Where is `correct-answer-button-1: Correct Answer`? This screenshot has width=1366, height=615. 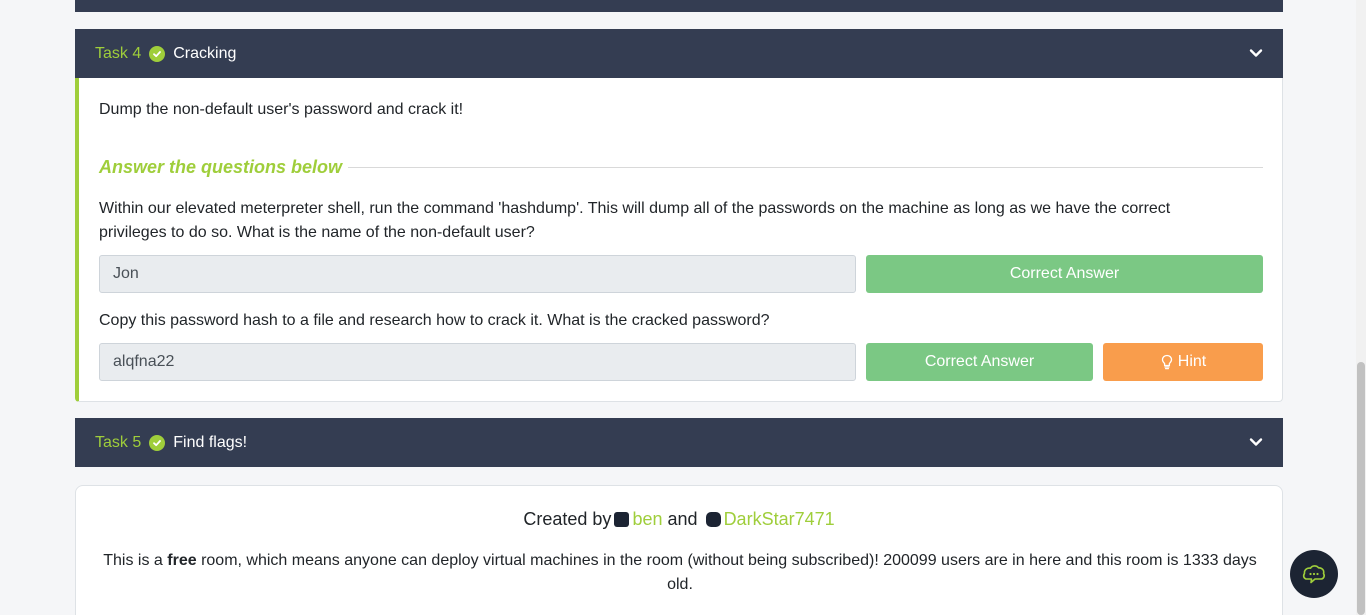
correct-answer-button-1: Correct Answer is located at coordinates (1064, 274).